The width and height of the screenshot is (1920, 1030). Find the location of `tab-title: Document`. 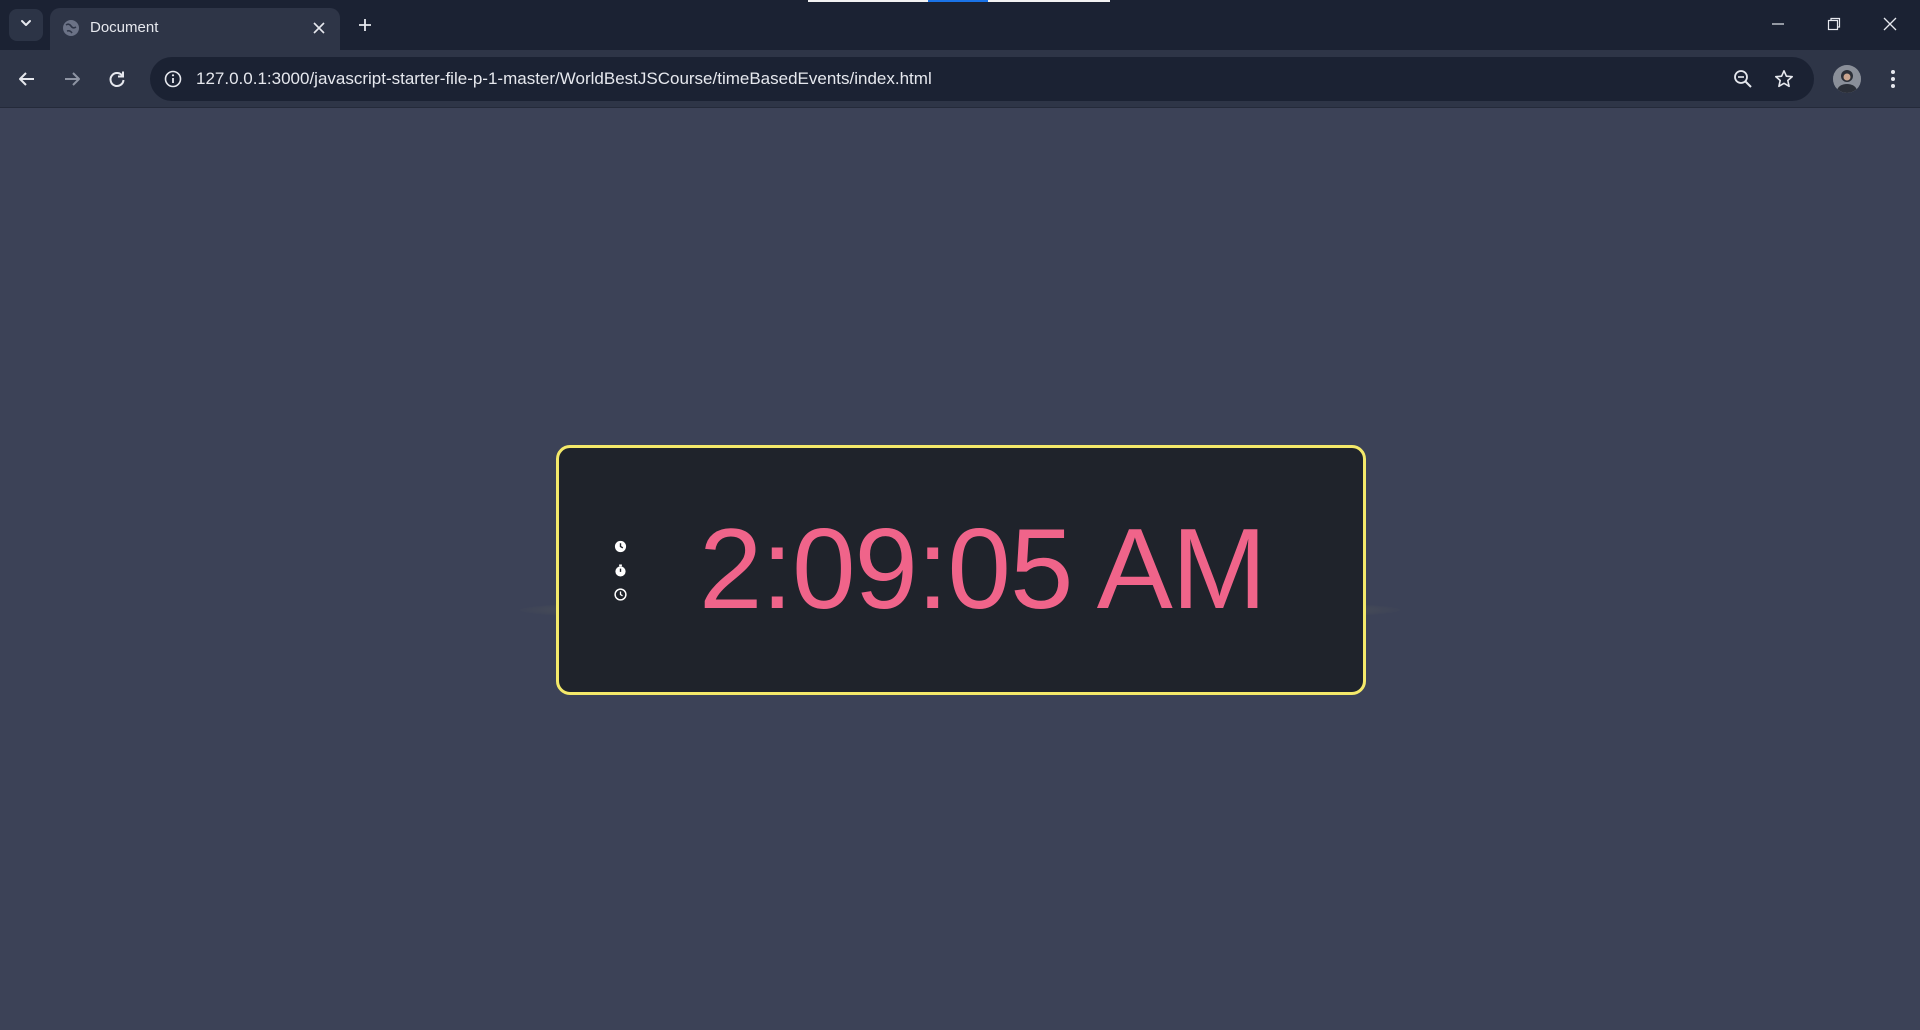

tab-title: Document is located at coordinates (124, 27).